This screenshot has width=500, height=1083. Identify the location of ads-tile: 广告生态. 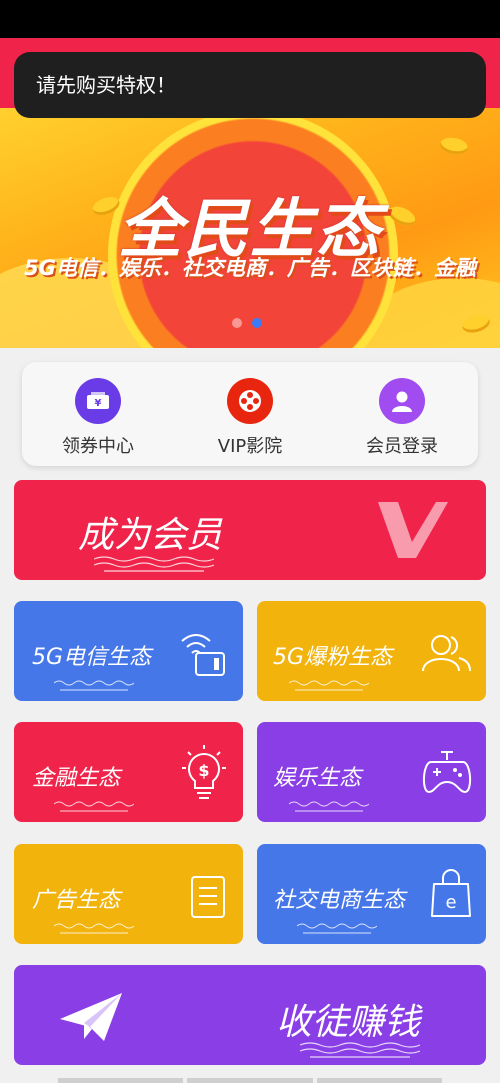
(128, 894).